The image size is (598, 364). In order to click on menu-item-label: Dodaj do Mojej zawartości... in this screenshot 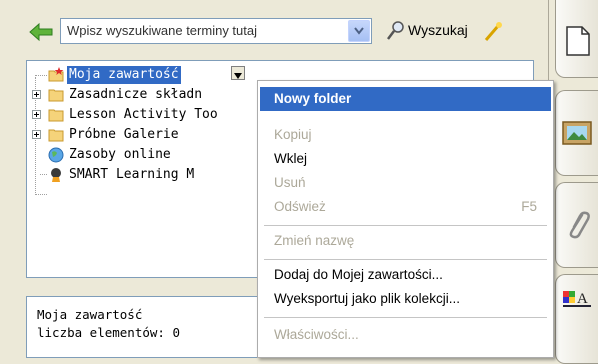, I will do `click(358, 274)`.